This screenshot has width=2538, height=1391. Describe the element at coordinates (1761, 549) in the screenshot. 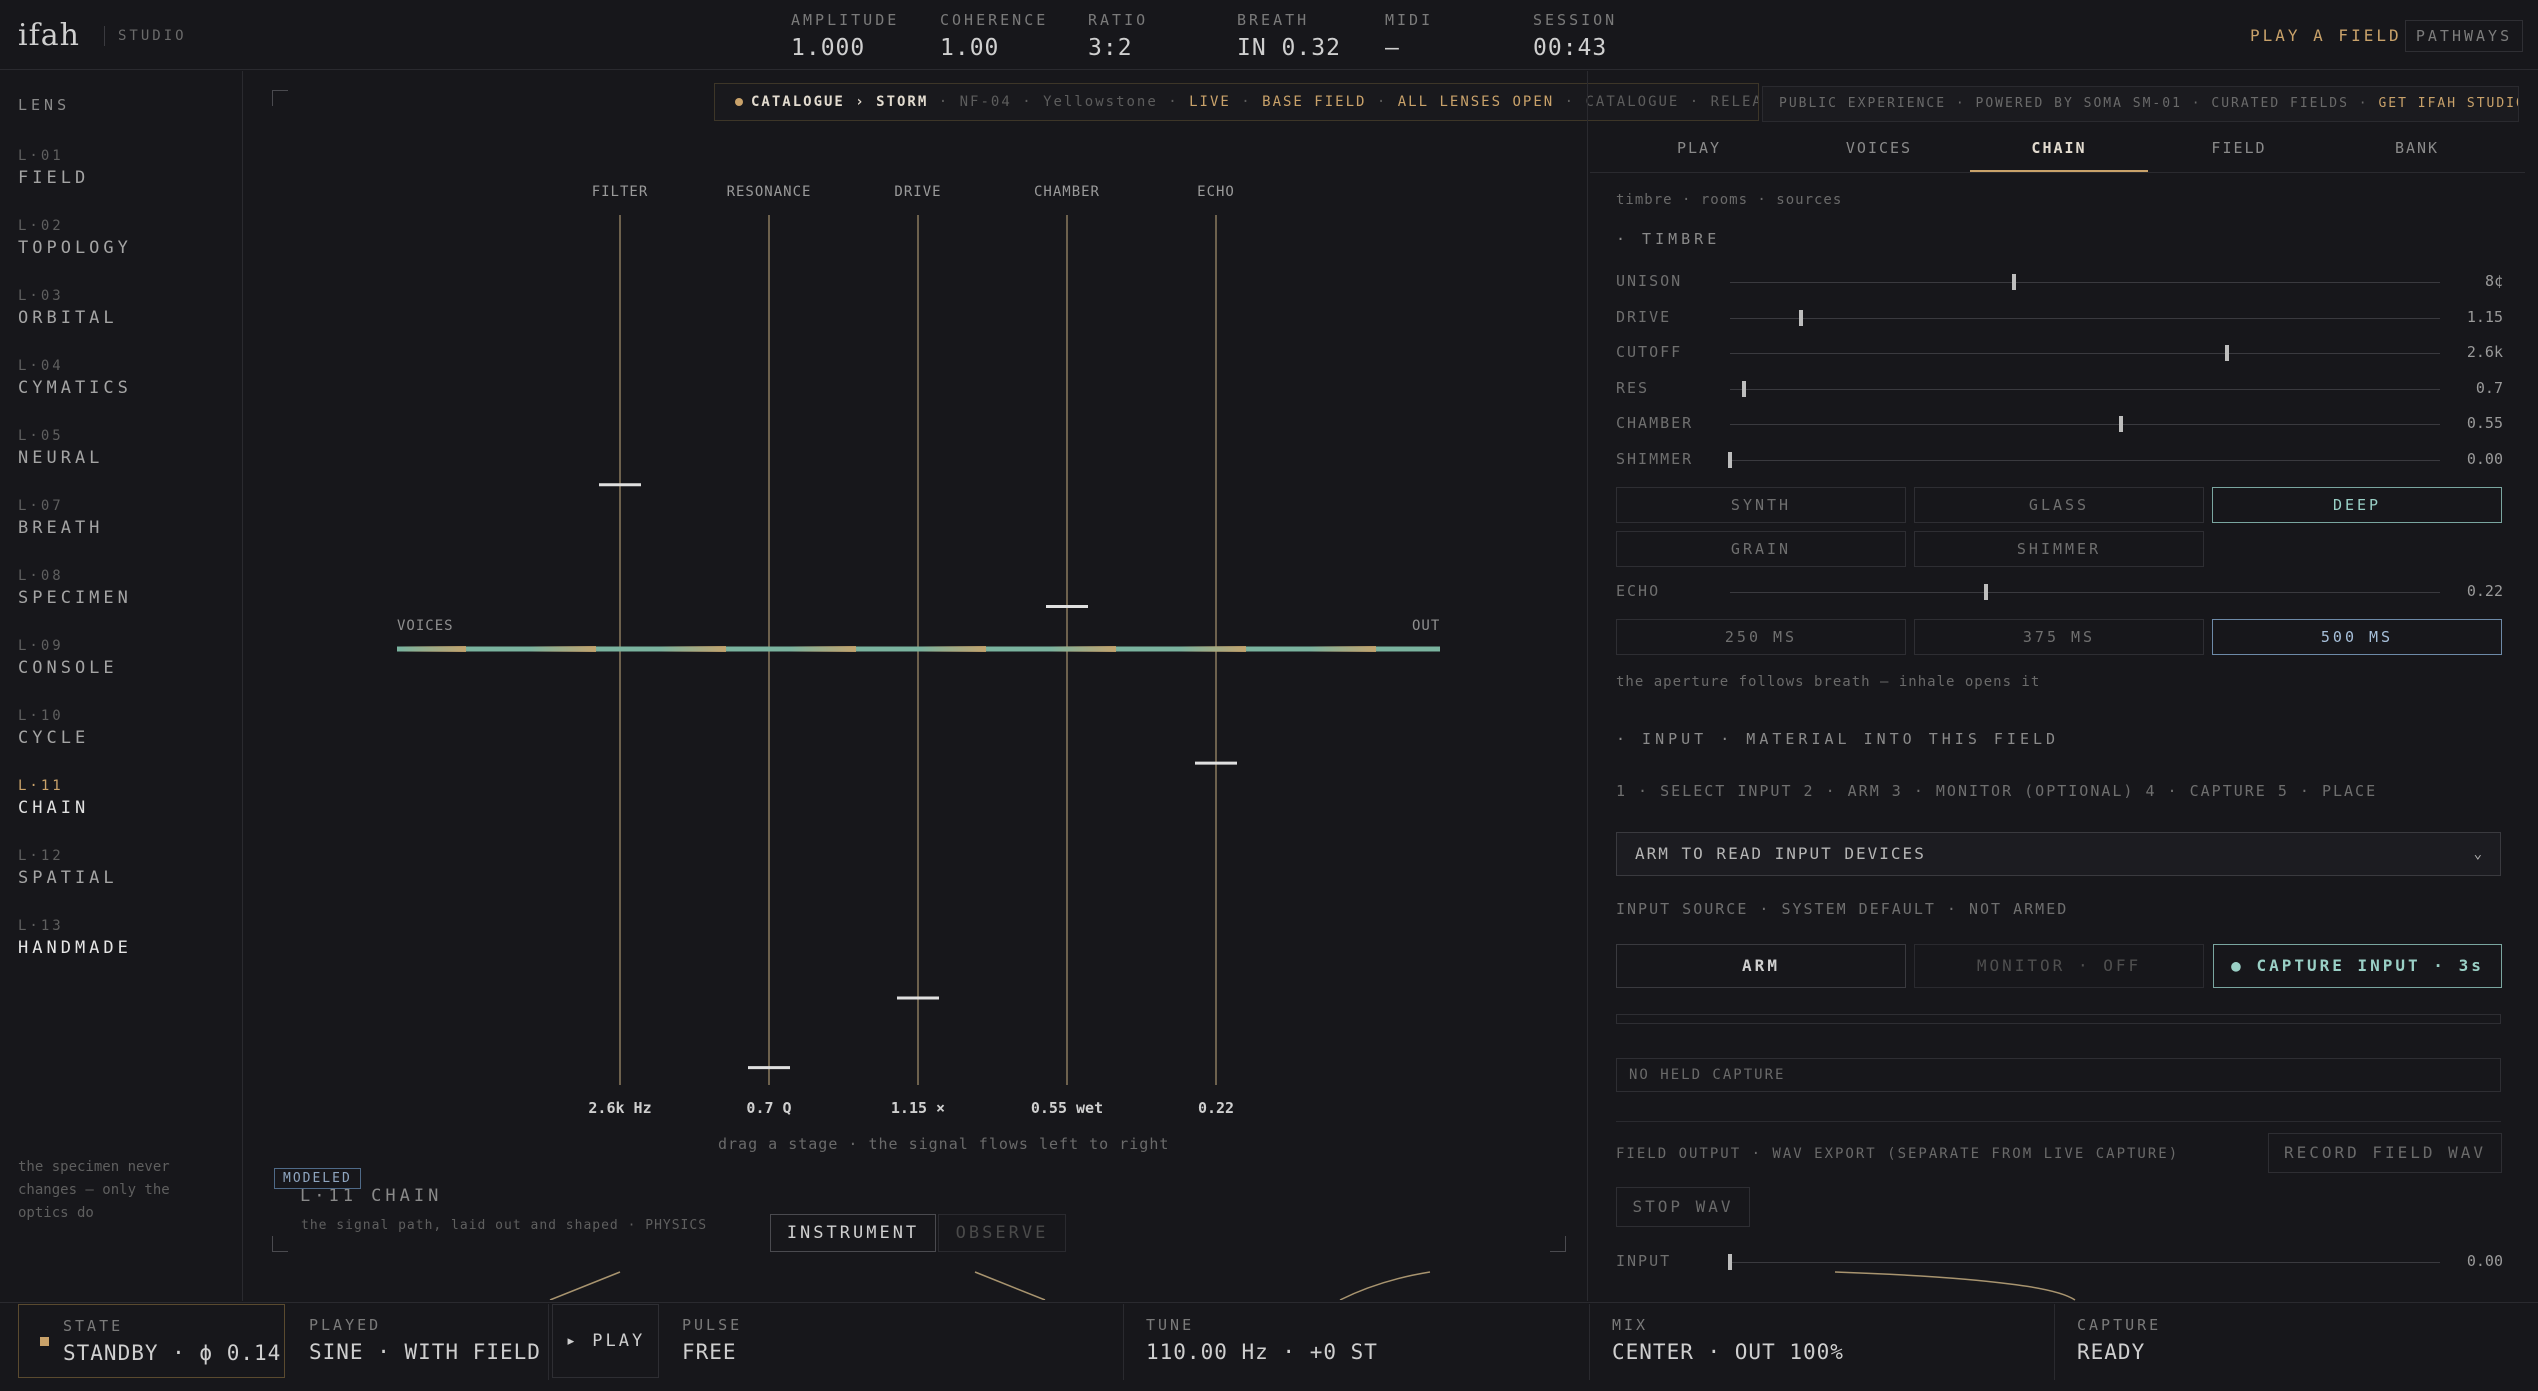

I see `preset-grain: GRAIN` at that location.